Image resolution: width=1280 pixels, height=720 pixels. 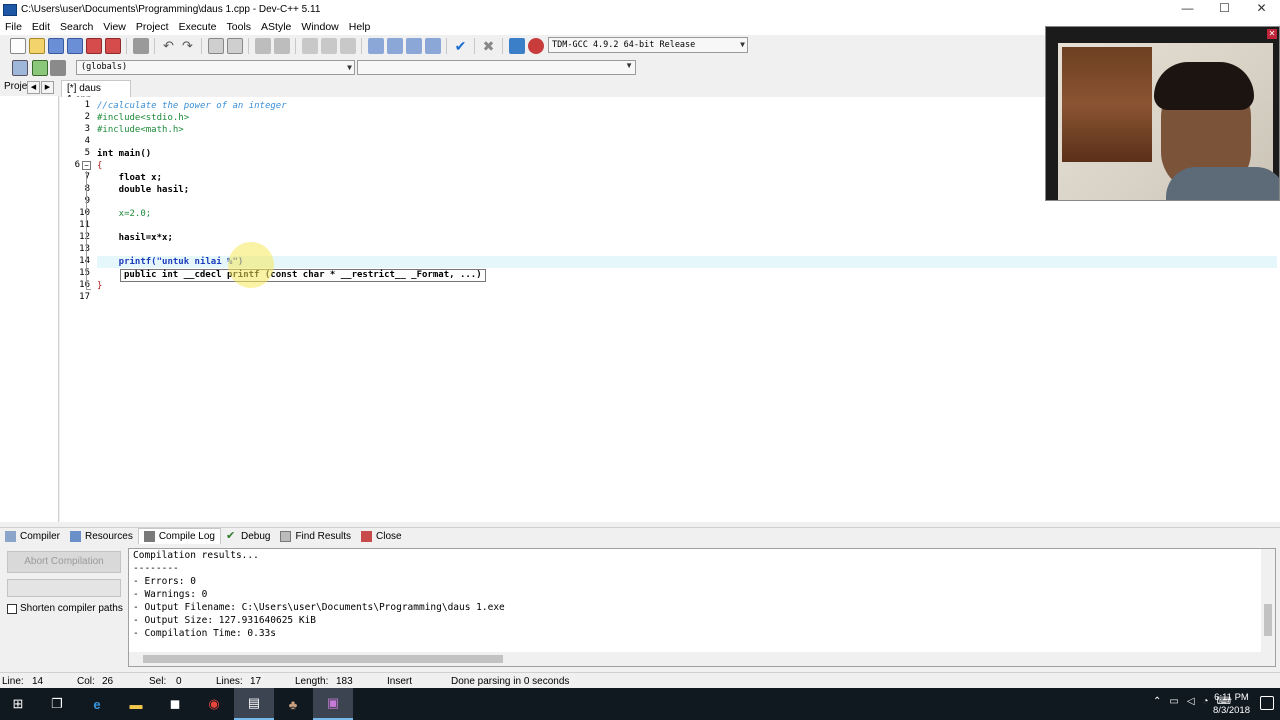 What do you see at coordinates (1187, 9) in the screenshot?
I see `minimize-button: —` at bounding box center [1187, 9].